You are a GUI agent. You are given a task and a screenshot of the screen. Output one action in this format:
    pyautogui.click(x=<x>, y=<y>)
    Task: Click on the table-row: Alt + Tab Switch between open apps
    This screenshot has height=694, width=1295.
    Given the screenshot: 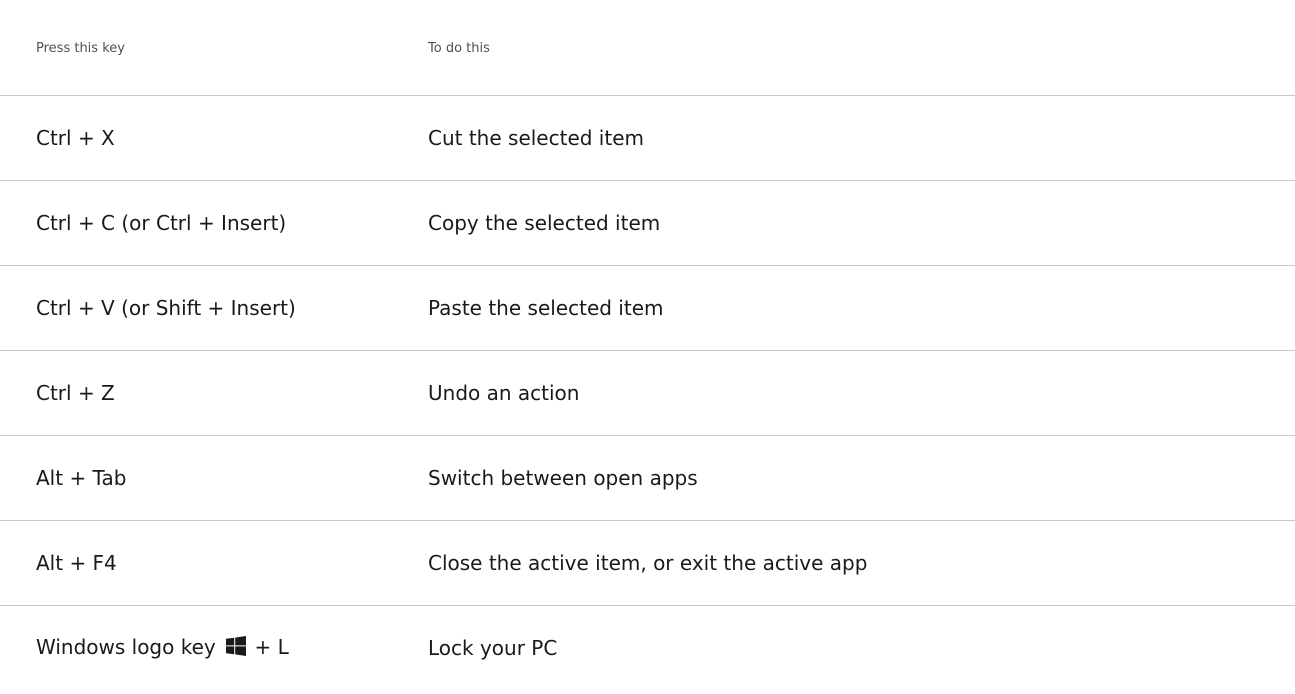 What is the action you would take?
    pyautogui.click(x=647, y=477)
    